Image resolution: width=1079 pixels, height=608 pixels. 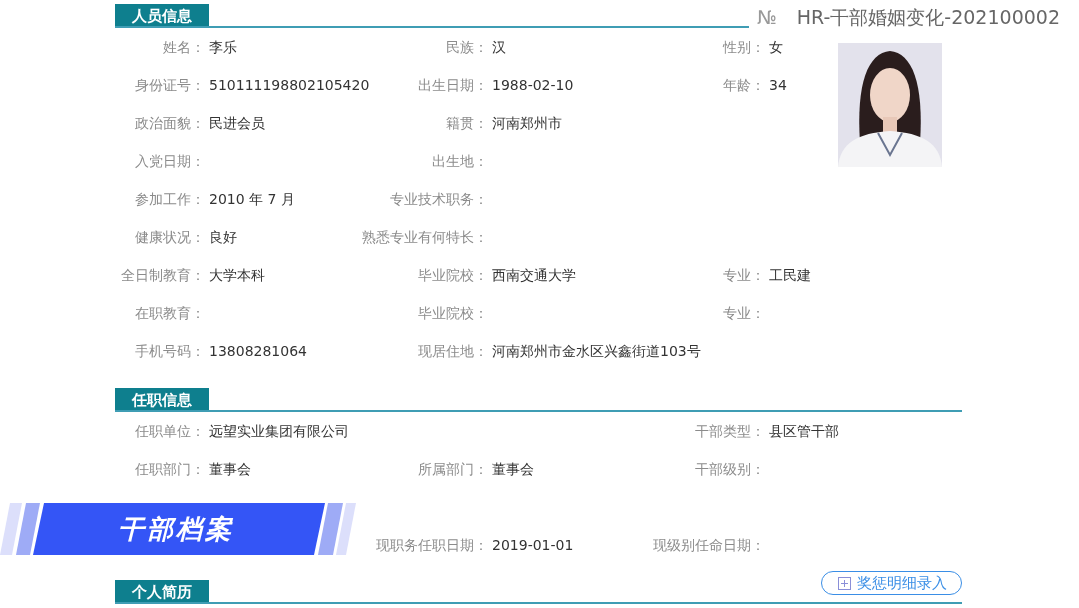 What do you see at coordinates (844, 583) in the screenshot?
I see `plus-square-icon` at bounding box center [844, 583].